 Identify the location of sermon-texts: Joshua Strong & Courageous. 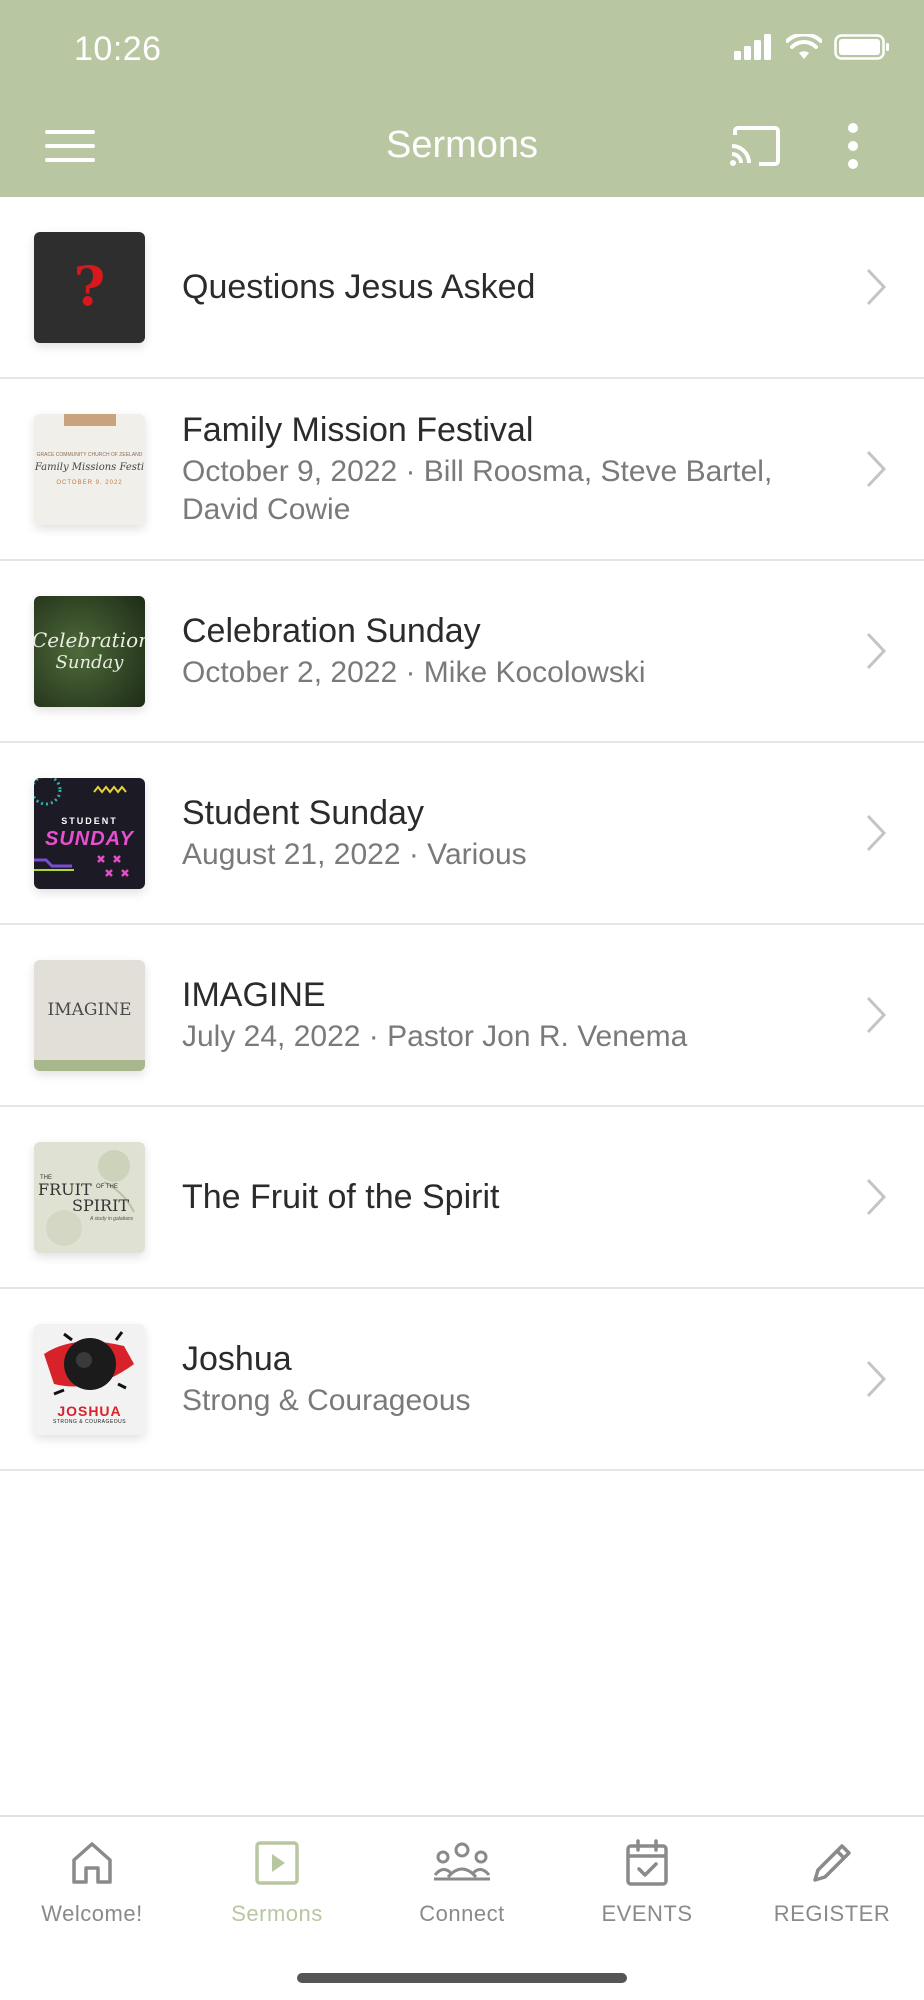
(508, 1379).